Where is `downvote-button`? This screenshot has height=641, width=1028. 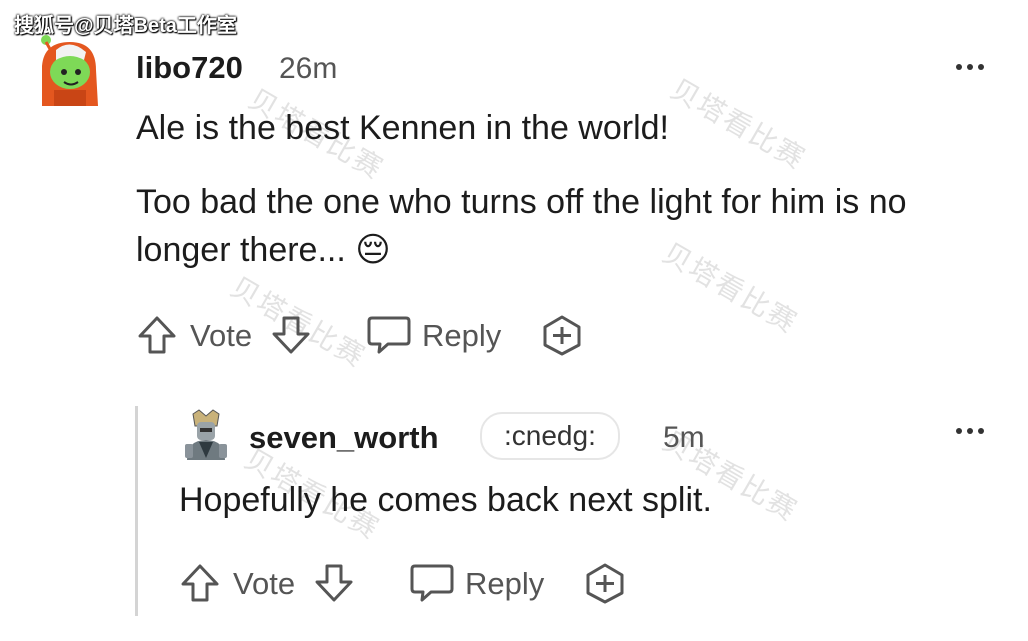
downvote-button is located at coordinates (291, 335).